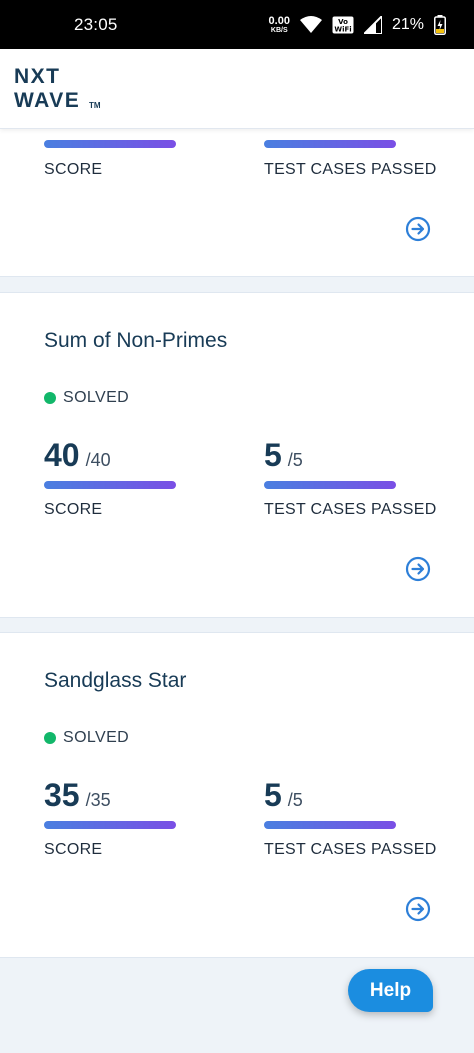 The width and height of the screenshot is (474, 1053). I want to click on nxtwave-logo: NXT WAVE TM, so click(64, 89).